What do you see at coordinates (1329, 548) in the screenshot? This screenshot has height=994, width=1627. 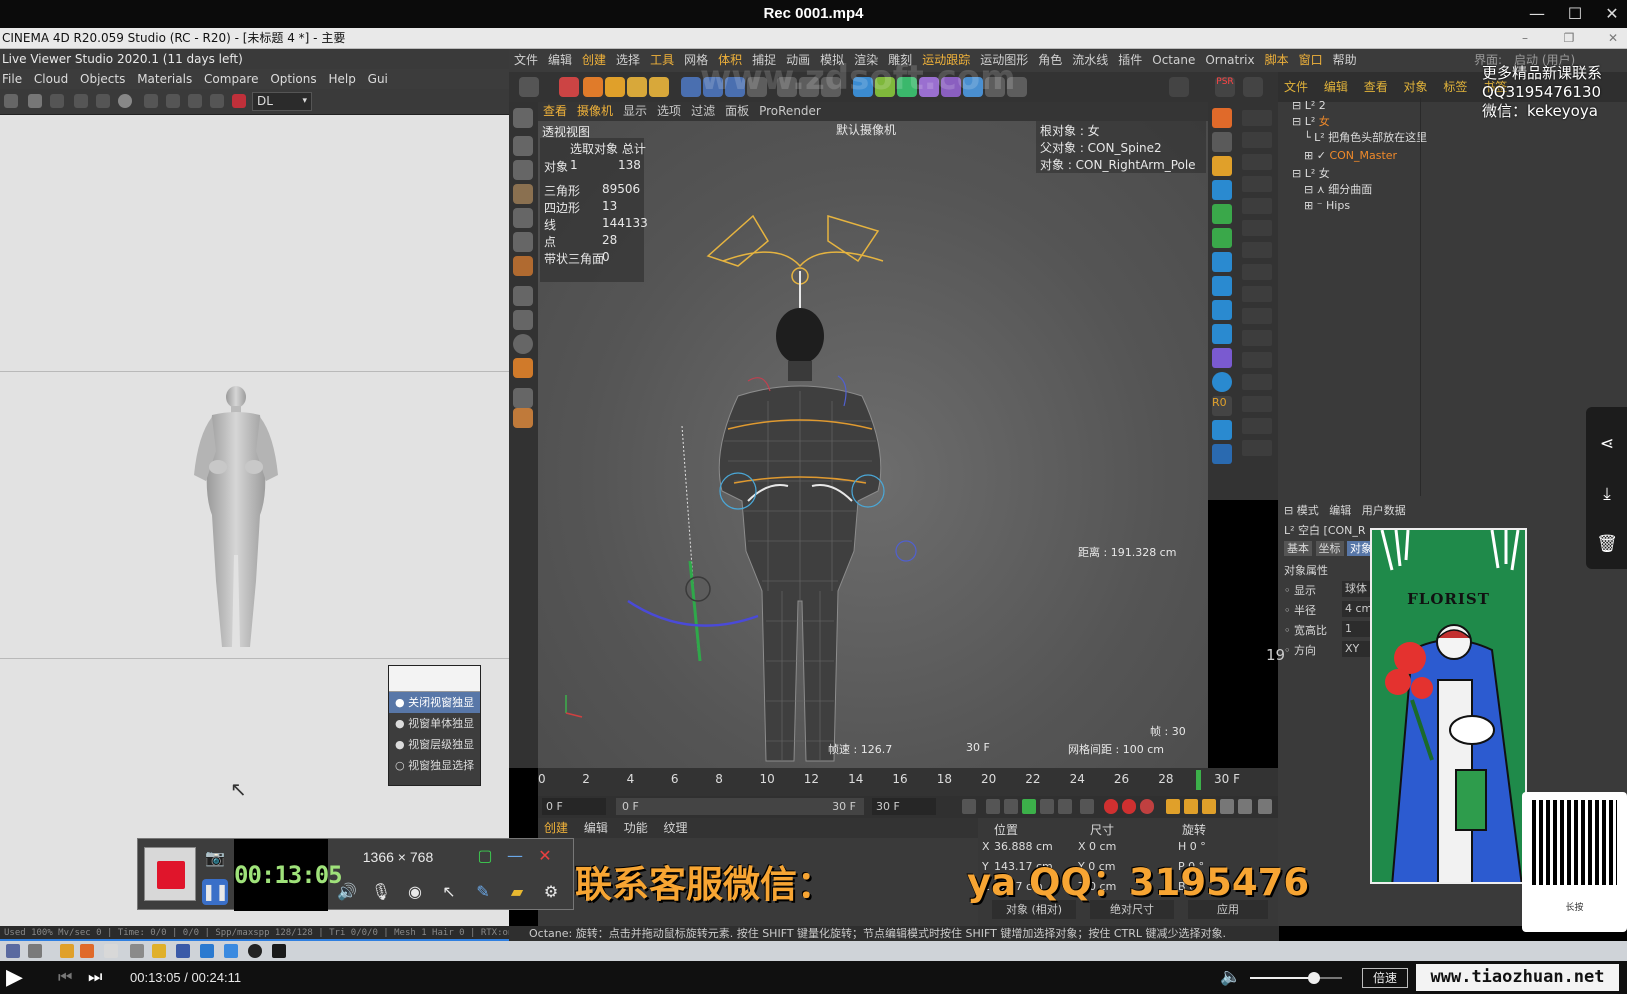 I see `tab-coords: 坐标` at bounding box center [1329, 548].